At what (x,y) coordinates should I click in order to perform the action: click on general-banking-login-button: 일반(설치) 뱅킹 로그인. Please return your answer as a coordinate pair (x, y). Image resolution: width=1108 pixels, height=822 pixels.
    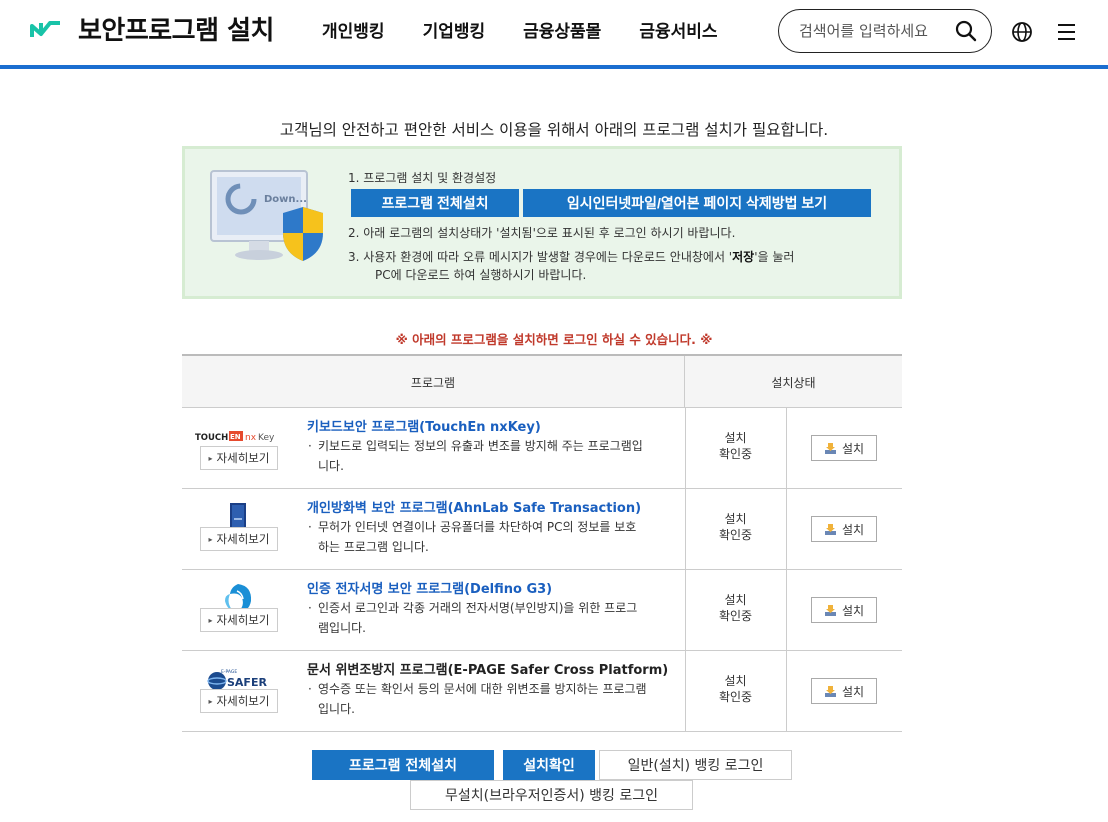
    Looking at the image, I should click on (695, 765).